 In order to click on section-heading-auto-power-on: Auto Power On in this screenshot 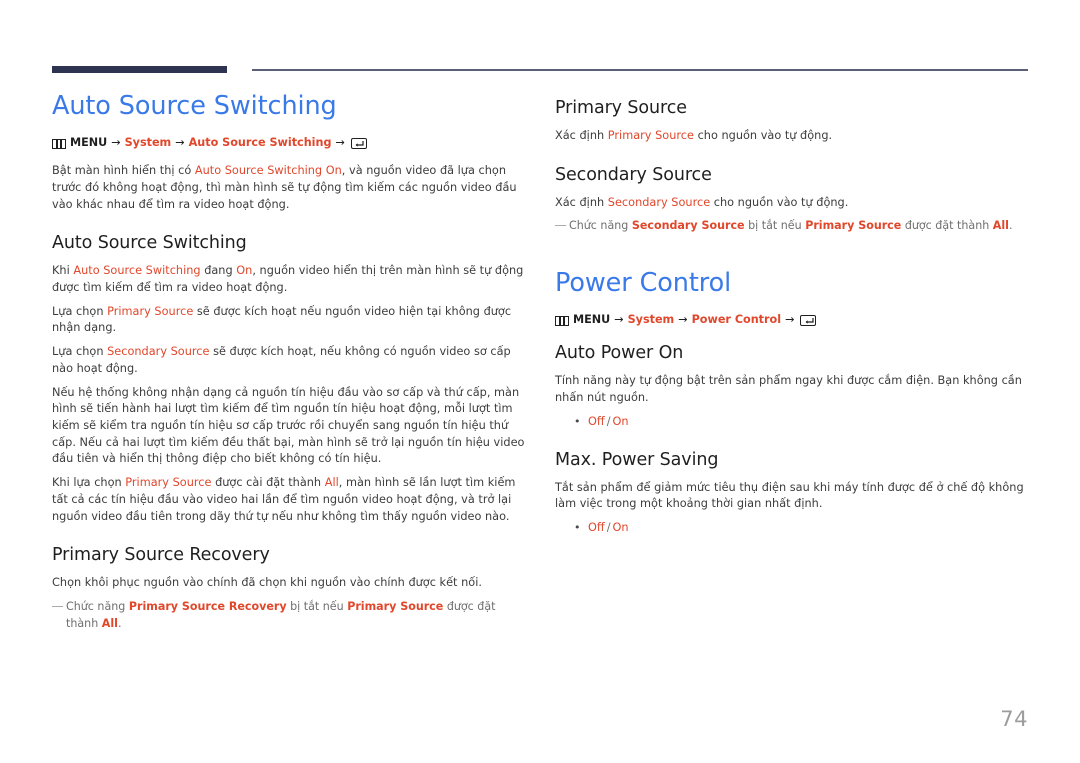, I will do `click(619, 353)`.